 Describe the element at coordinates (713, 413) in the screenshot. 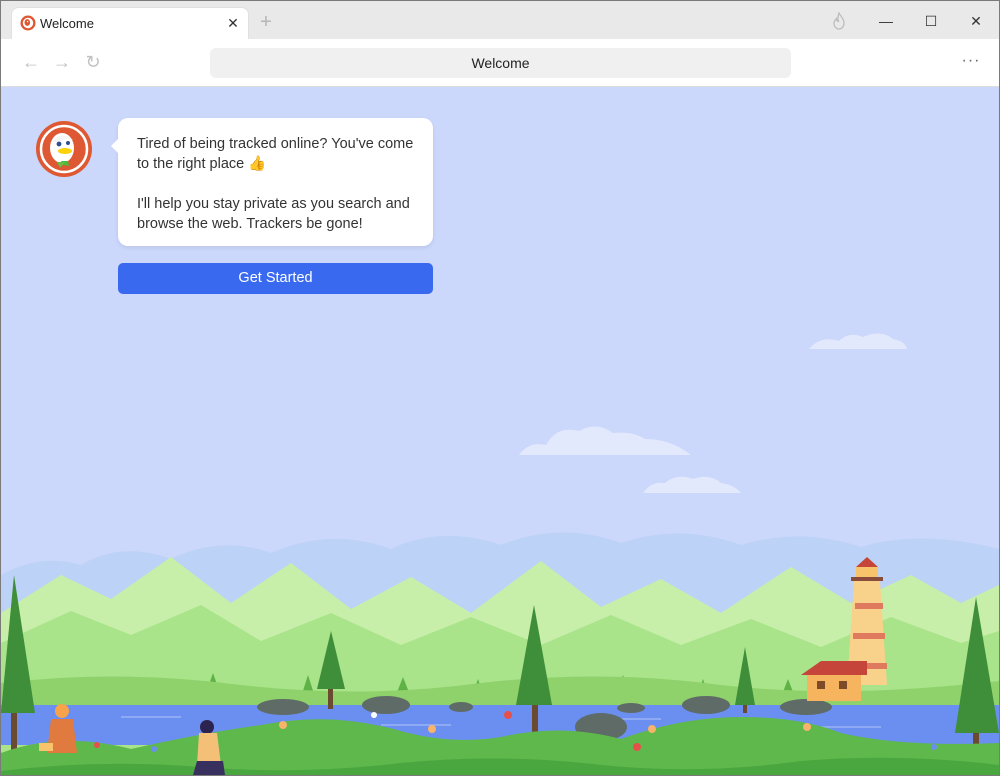

I see `clouds` at that location.